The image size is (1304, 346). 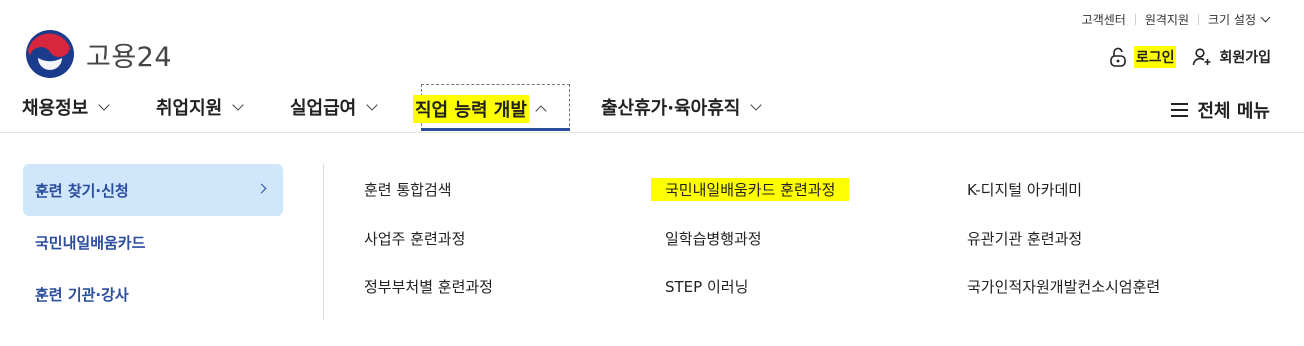 What do you see at coordinates (261, 188) in the screenshot?
I see `chevron-right-icon` at bounding box center [261, 188].